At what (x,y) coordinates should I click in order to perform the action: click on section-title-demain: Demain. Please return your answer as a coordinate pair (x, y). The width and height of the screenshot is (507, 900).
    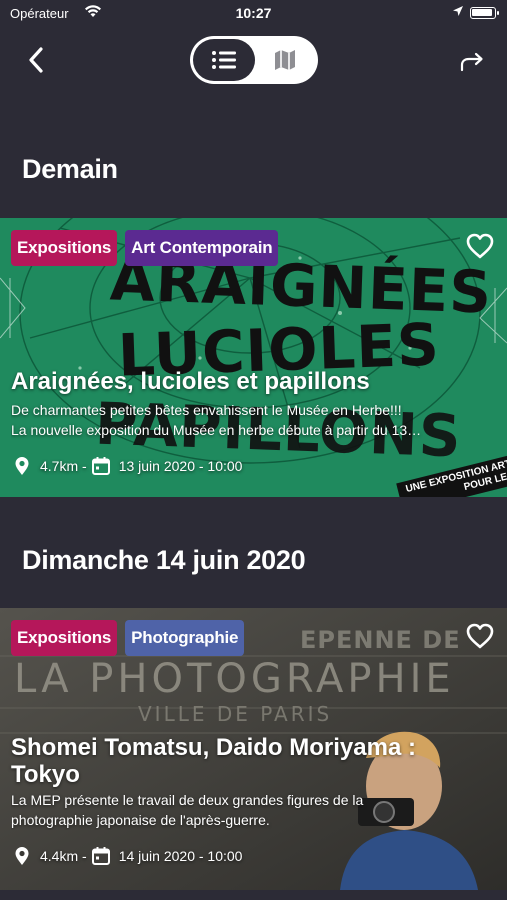
    Looking at the image, I should click on (70, 169).